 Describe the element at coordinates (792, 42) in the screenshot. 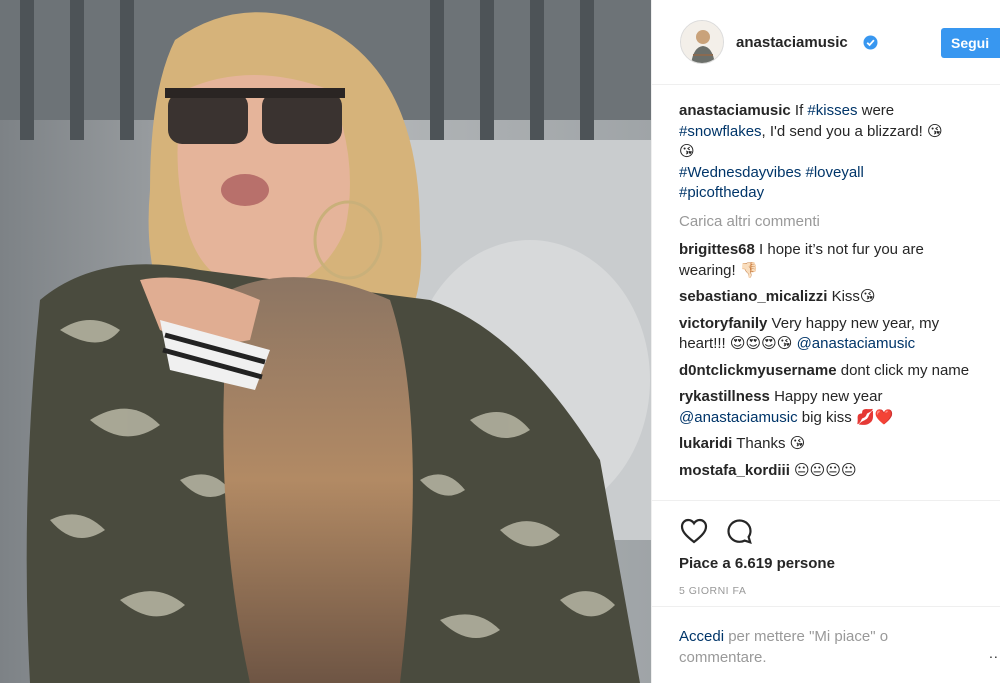

I see `post-username: anastaciamusic` at that location.